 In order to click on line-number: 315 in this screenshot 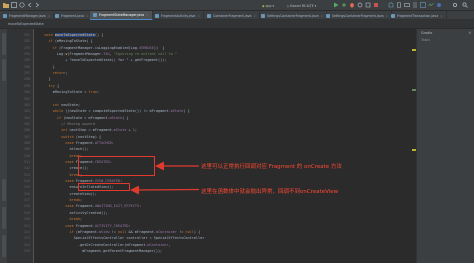, I will do `click(27, 187)`.